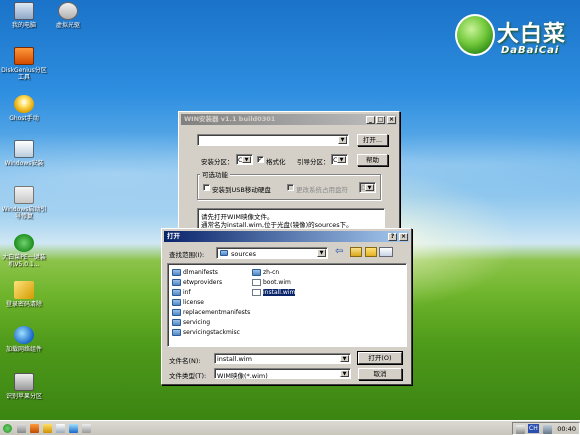 The image size is (580, 435). Describe the element at coordinates (533, 428) in the screenshot. I see `ime-indicator: CH` at that location.